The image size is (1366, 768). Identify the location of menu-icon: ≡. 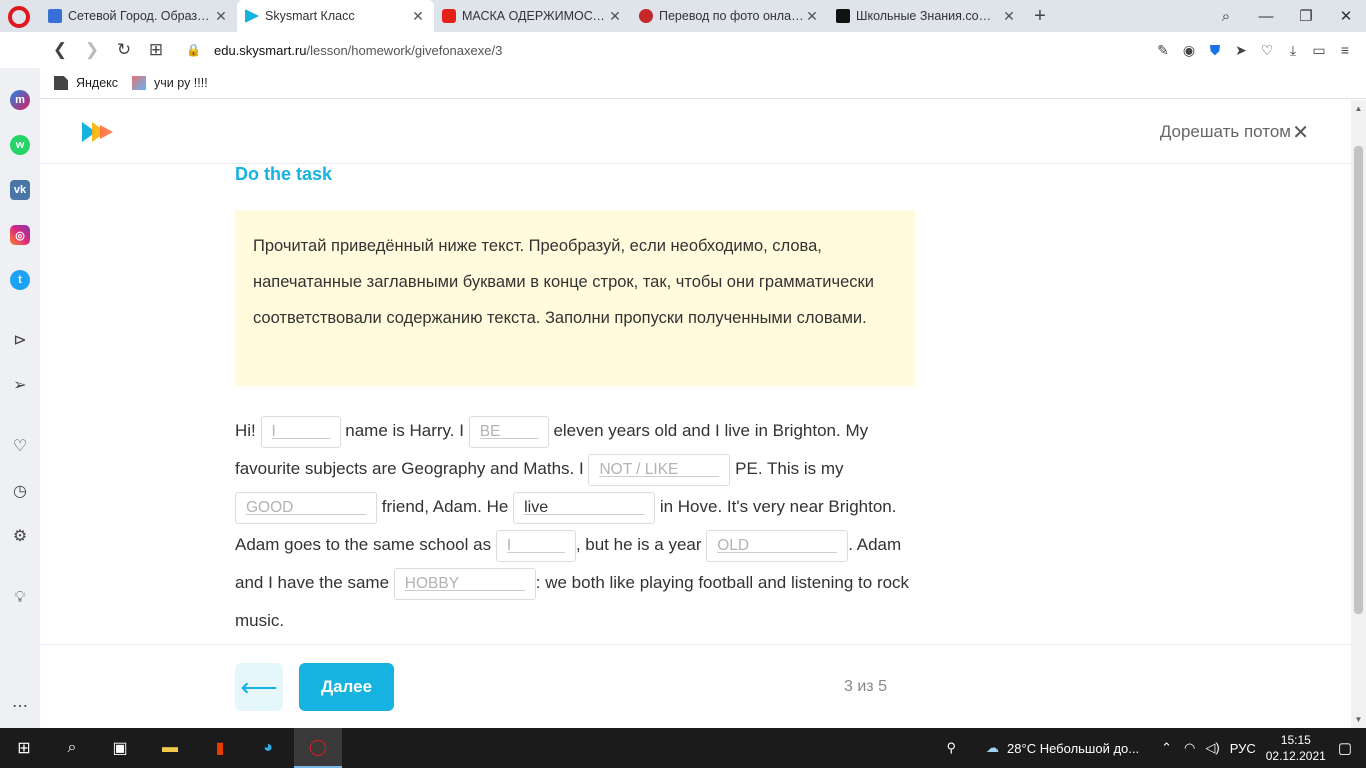
(1345, 50).